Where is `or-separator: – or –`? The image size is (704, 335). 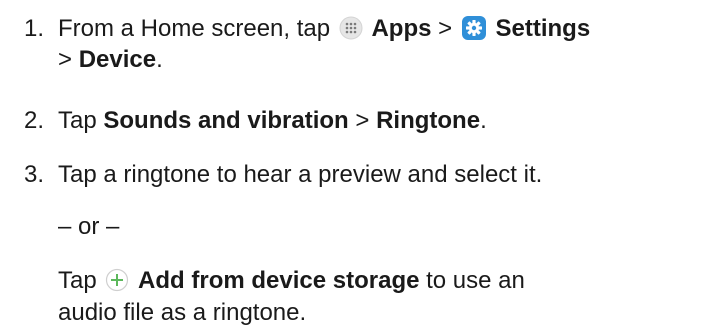 or-separator: – or – is located at coordinates (89, 226).